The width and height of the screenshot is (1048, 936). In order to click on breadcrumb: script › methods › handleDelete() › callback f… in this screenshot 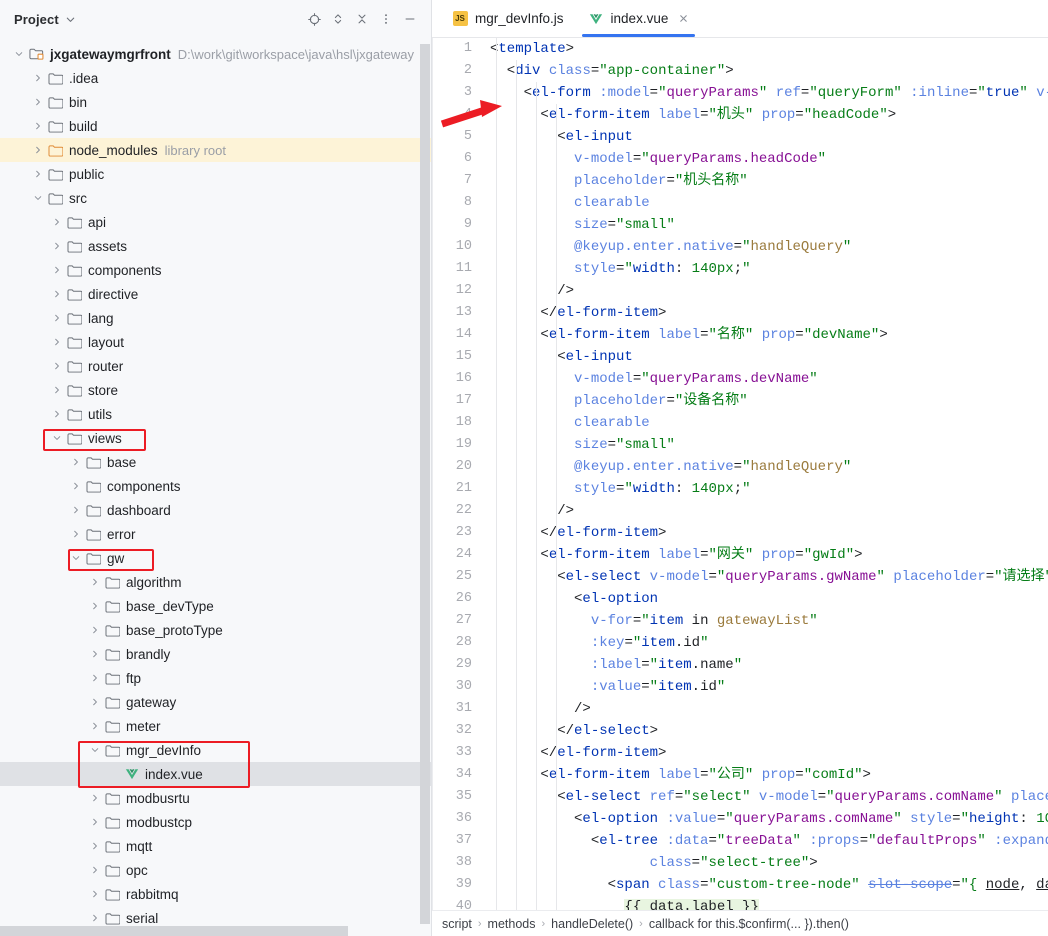, I will do `click(740, 923)`.